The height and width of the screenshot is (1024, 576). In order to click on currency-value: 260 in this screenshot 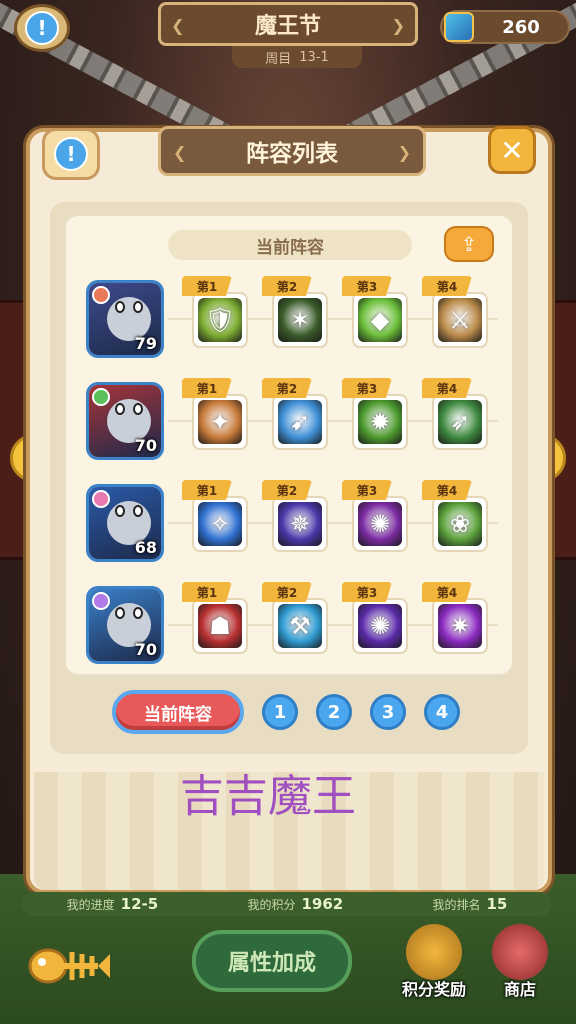, I will do `click(521, 27)`.